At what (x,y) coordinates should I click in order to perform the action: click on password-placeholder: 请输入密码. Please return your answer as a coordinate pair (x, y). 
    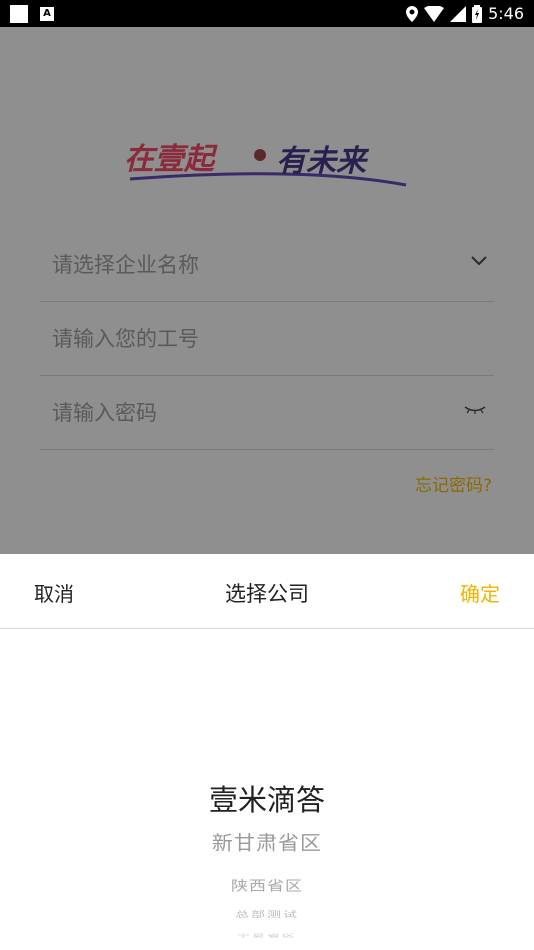
    Looking at the image, I should click on (104, 413).